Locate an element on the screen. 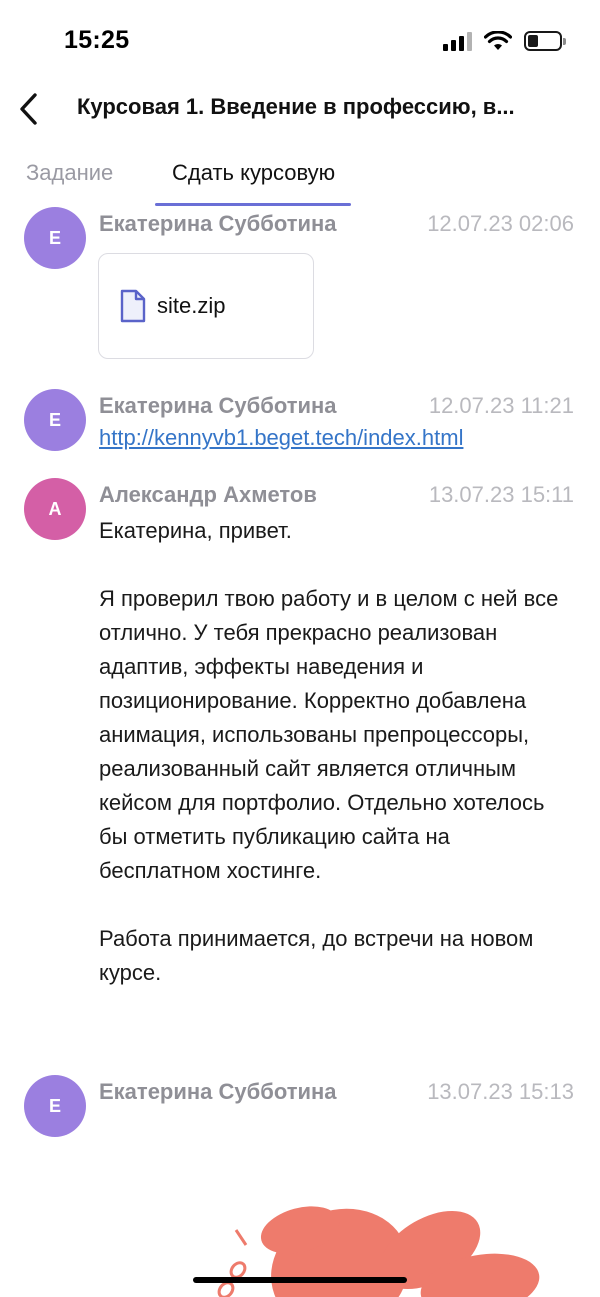 Image resolution: width=600 pixels, height=1297 pixels. chevron-left-icon is located at coordinates (28, 109).